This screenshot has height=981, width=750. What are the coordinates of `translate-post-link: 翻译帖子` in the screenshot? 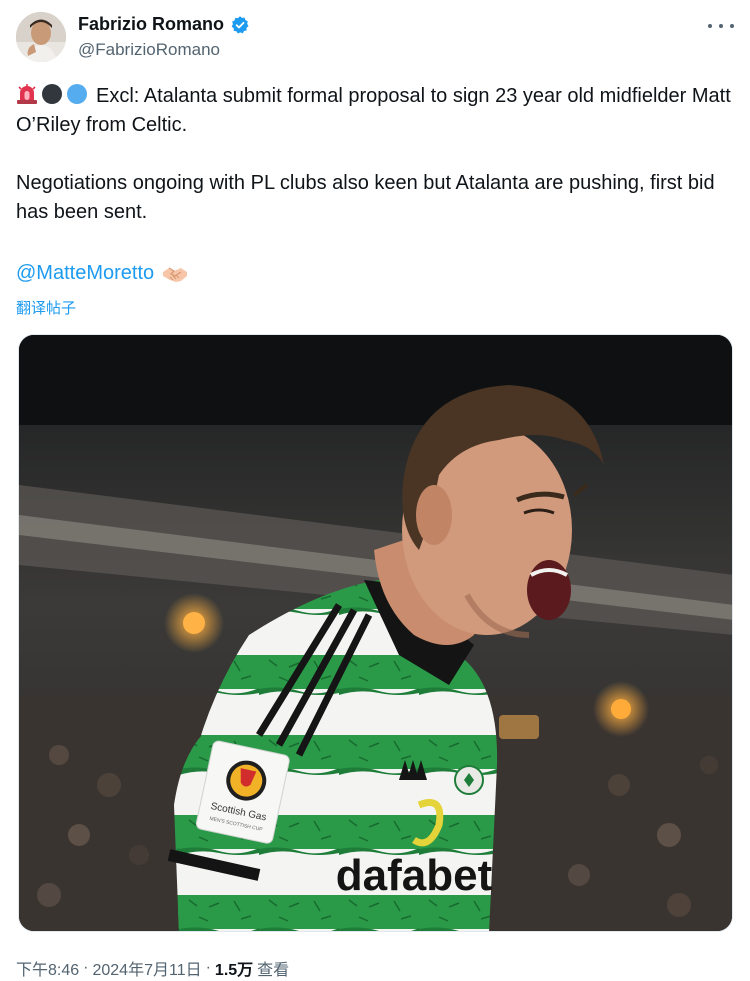 It's located at (46, 307).